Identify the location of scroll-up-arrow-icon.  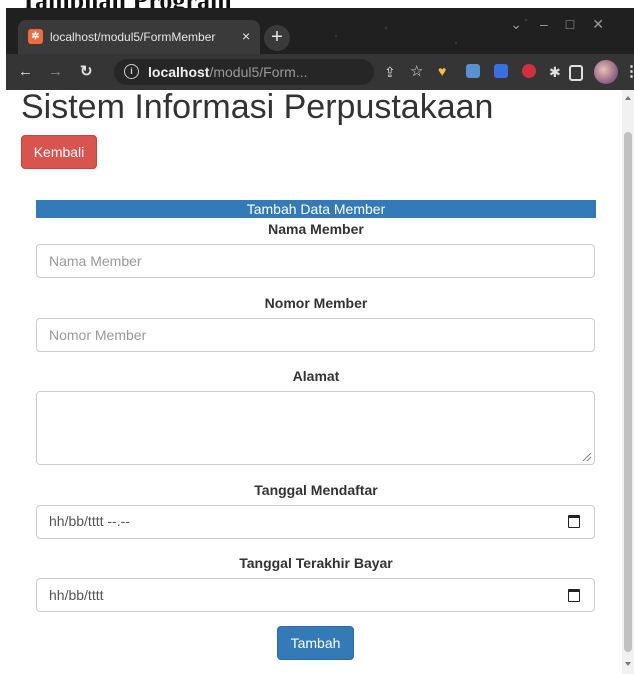
(628, 98).